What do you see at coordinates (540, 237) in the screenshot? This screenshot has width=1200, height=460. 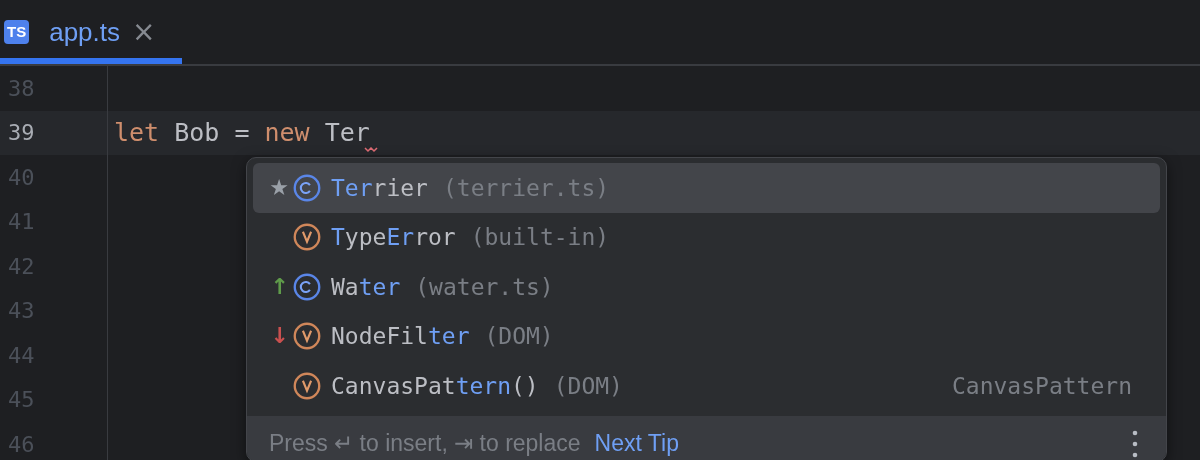 I see `completion-detail: (built-in)` at bounding box center [540, 237].